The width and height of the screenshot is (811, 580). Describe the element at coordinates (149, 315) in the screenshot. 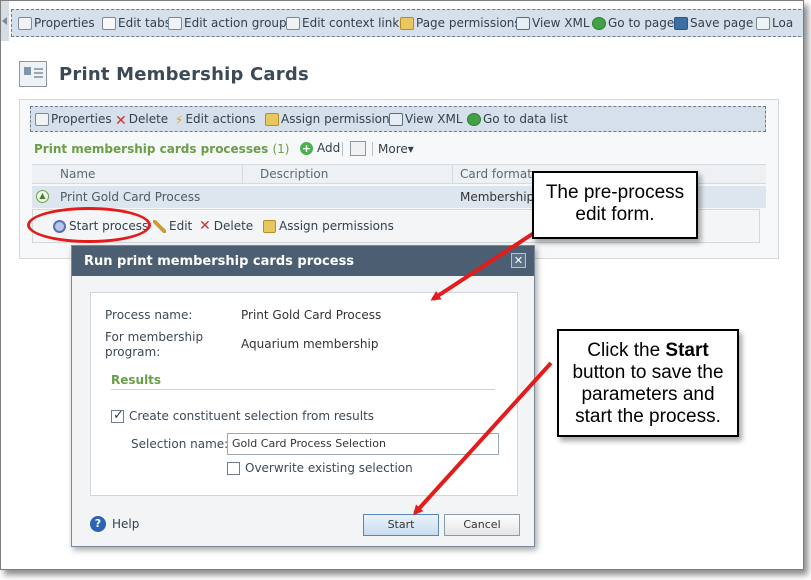

I see `process-name-label: Process name:` at that location.